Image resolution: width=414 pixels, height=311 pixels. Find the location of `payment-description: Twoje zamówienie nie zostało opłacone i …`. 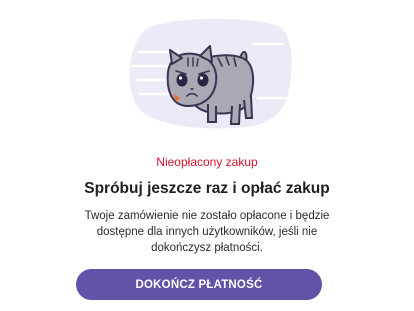

payment-description: Twoje zamówienie nie zostało opłacone i … is located at coordinates (207, 232).